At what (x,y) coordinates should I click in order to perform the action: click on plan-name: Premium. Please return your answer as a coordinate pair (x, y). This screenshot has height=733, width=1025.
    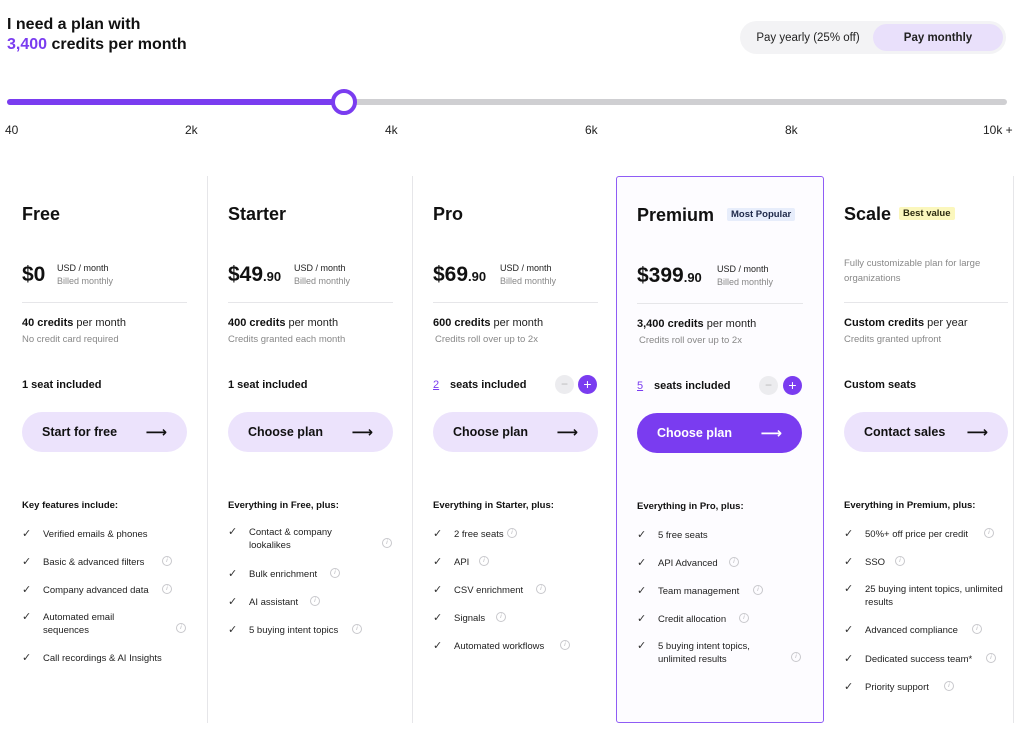
    Looking at the image, I should click on (676, 215).